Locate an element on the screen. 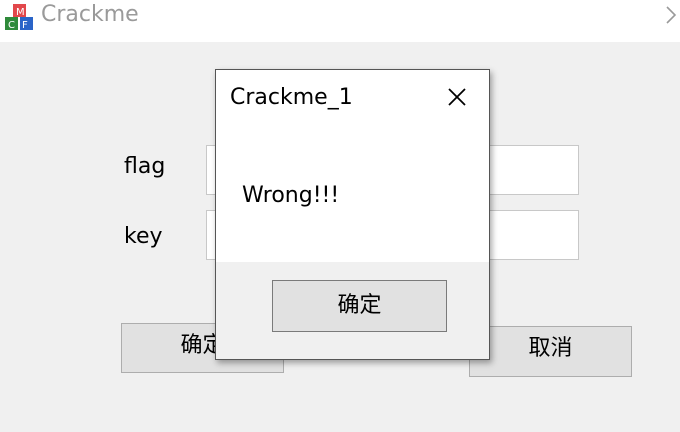  dialog-message: Wrong!!! is located at coordinates (291, 195).